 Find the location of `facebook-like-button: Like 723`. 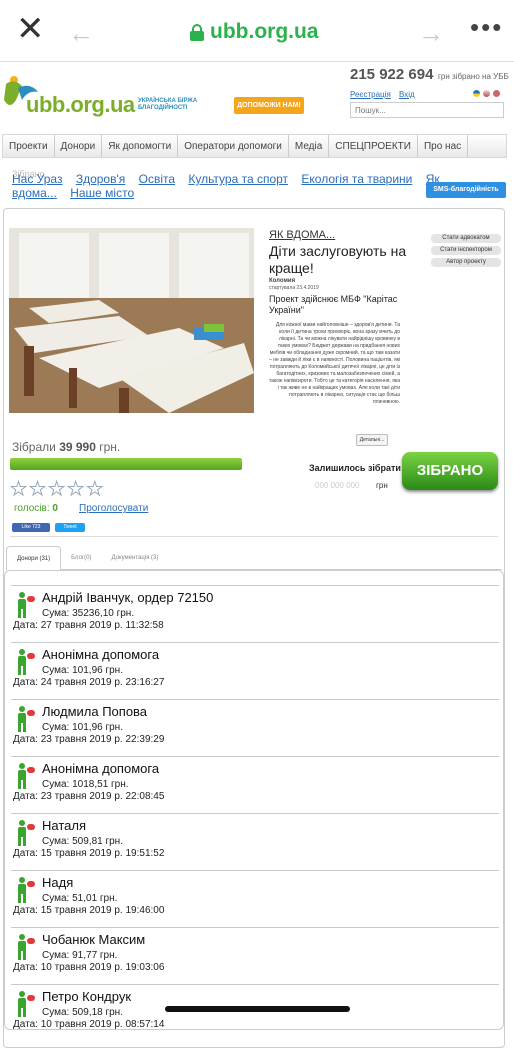

facebook-like-button: Like 723 is located at coordinates (31, 527).